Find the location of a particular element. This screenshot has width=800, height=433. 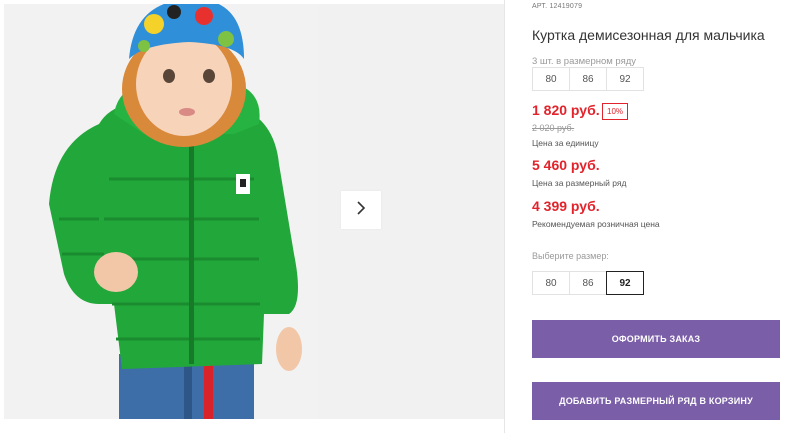

next-image-button is located at coordinates (361, 210).